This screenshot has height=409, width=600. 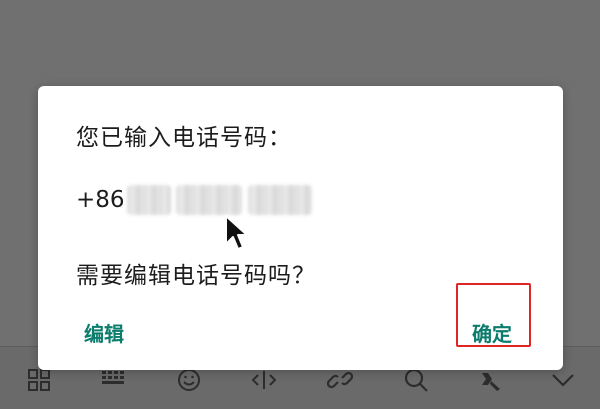 What do you see at coordinates (340, 380) in the screenshot?
I see `link-icon` at bounding box center [340, 380].